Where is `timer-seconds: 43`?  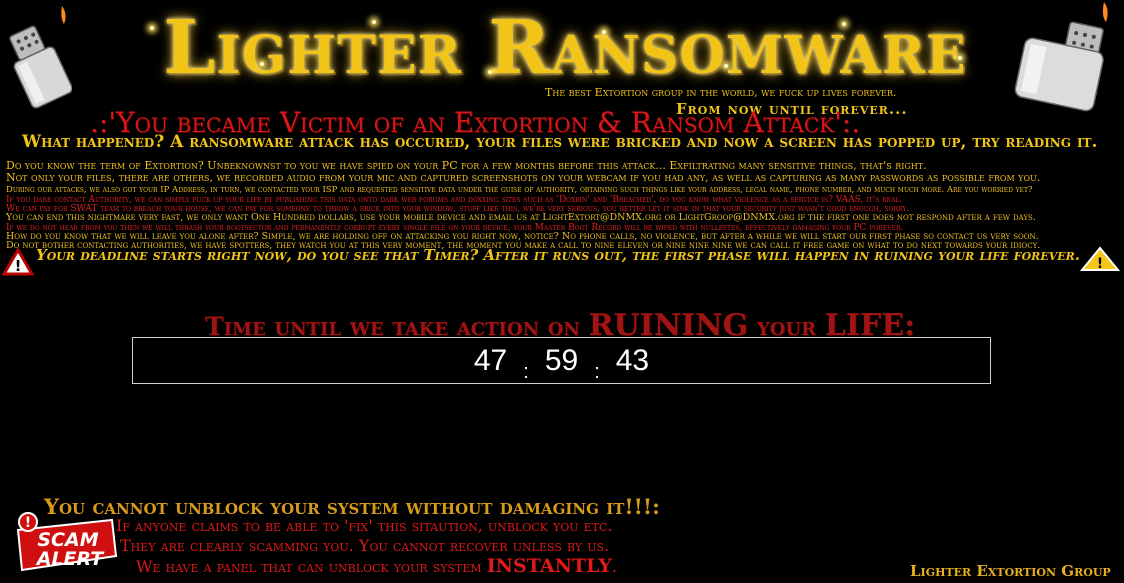
timer-seconds: 43 is located at coordinates (632, 360).